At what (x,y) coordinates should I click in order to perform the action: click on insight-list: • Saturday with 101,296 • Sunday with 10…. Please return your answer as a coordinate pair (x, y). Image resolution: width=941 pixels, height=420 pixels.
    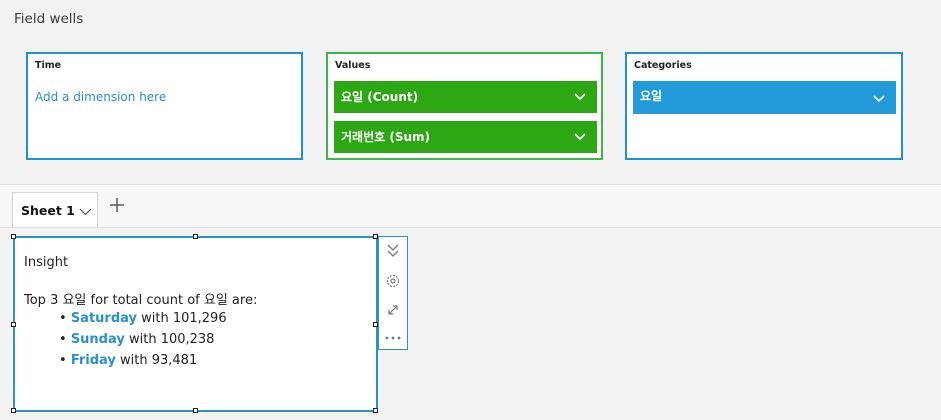
    Looking at the image, I should click on (143, 339).